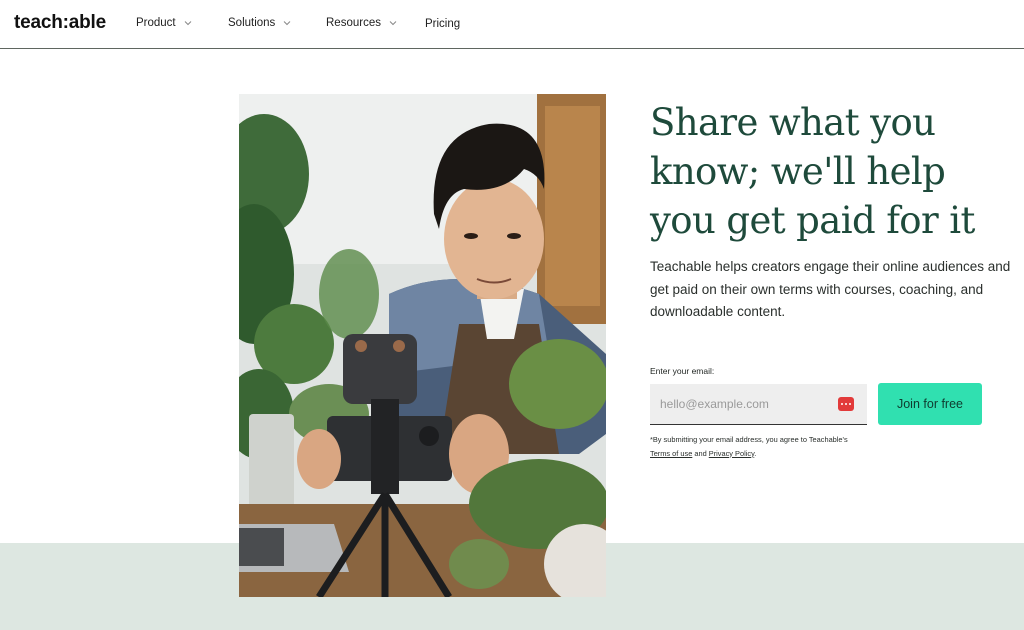 Image resolution: width=1024 pixels, height=630 pixels. Describe the element at coordinates (156, 23) in the screenshot. I see `nav-item-label: Product` at that location.